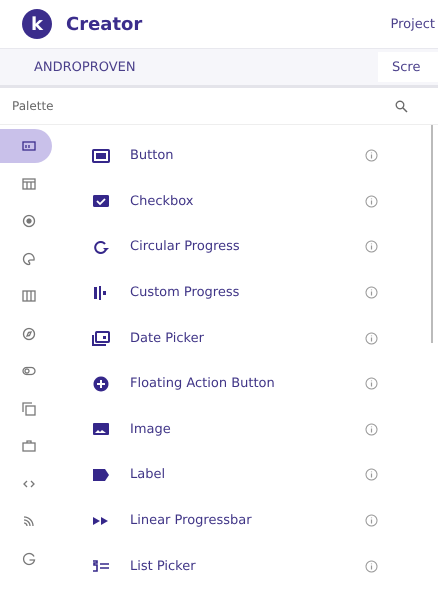  I want to click on component-item: Linear Progressbar, so click(251, 521).